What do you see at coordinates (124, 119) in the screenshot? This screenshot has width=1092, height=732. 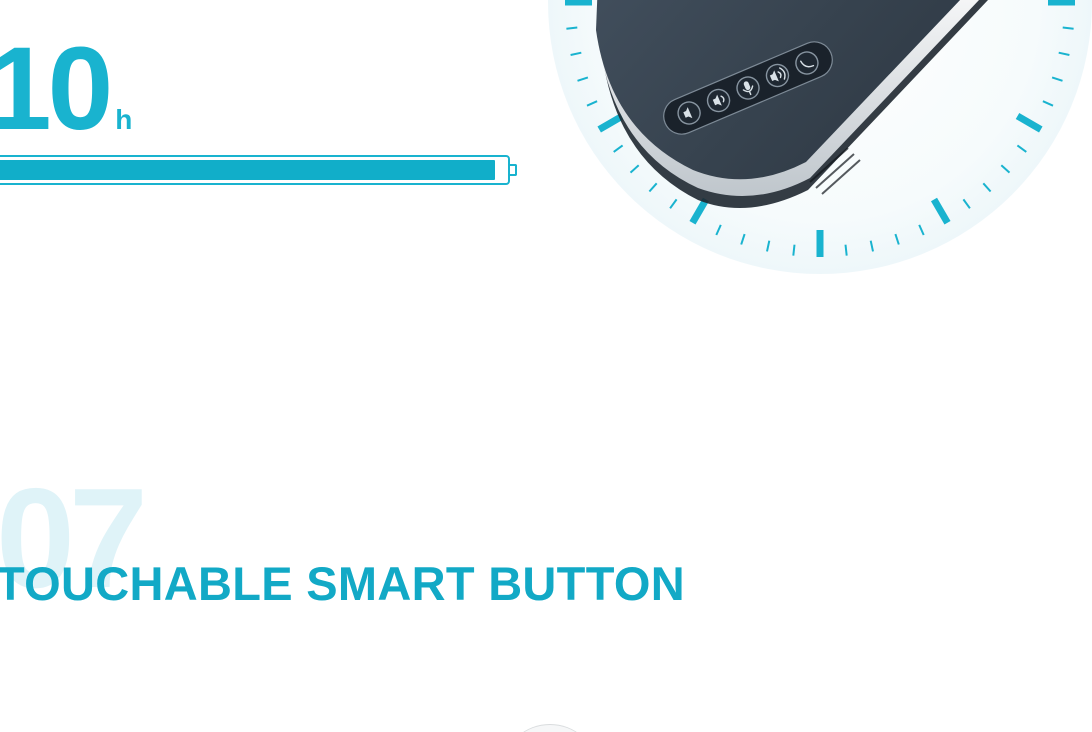 I see `runtime-unit: h` at bounding box center [124, 119].